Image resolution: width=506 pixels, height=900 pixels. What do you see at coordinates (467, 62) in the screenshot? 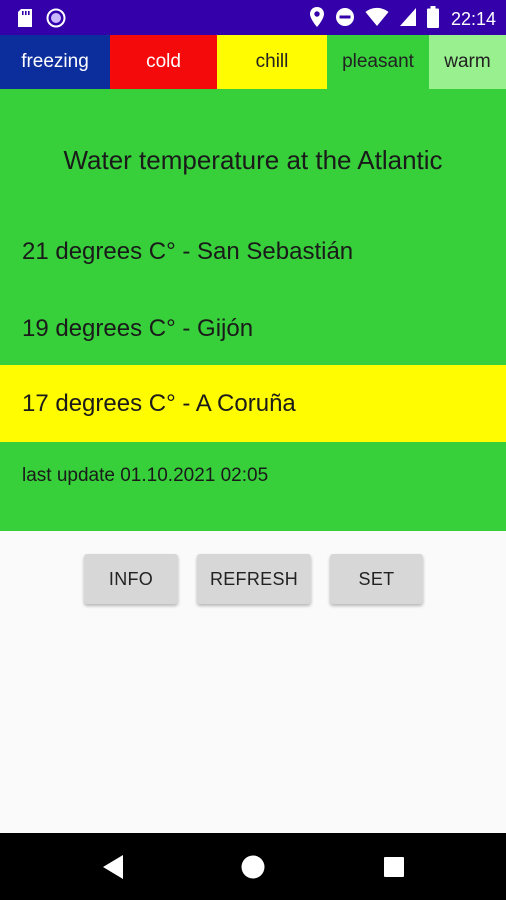
I see `legend-warm: warm` at bounding box center [467, 62].